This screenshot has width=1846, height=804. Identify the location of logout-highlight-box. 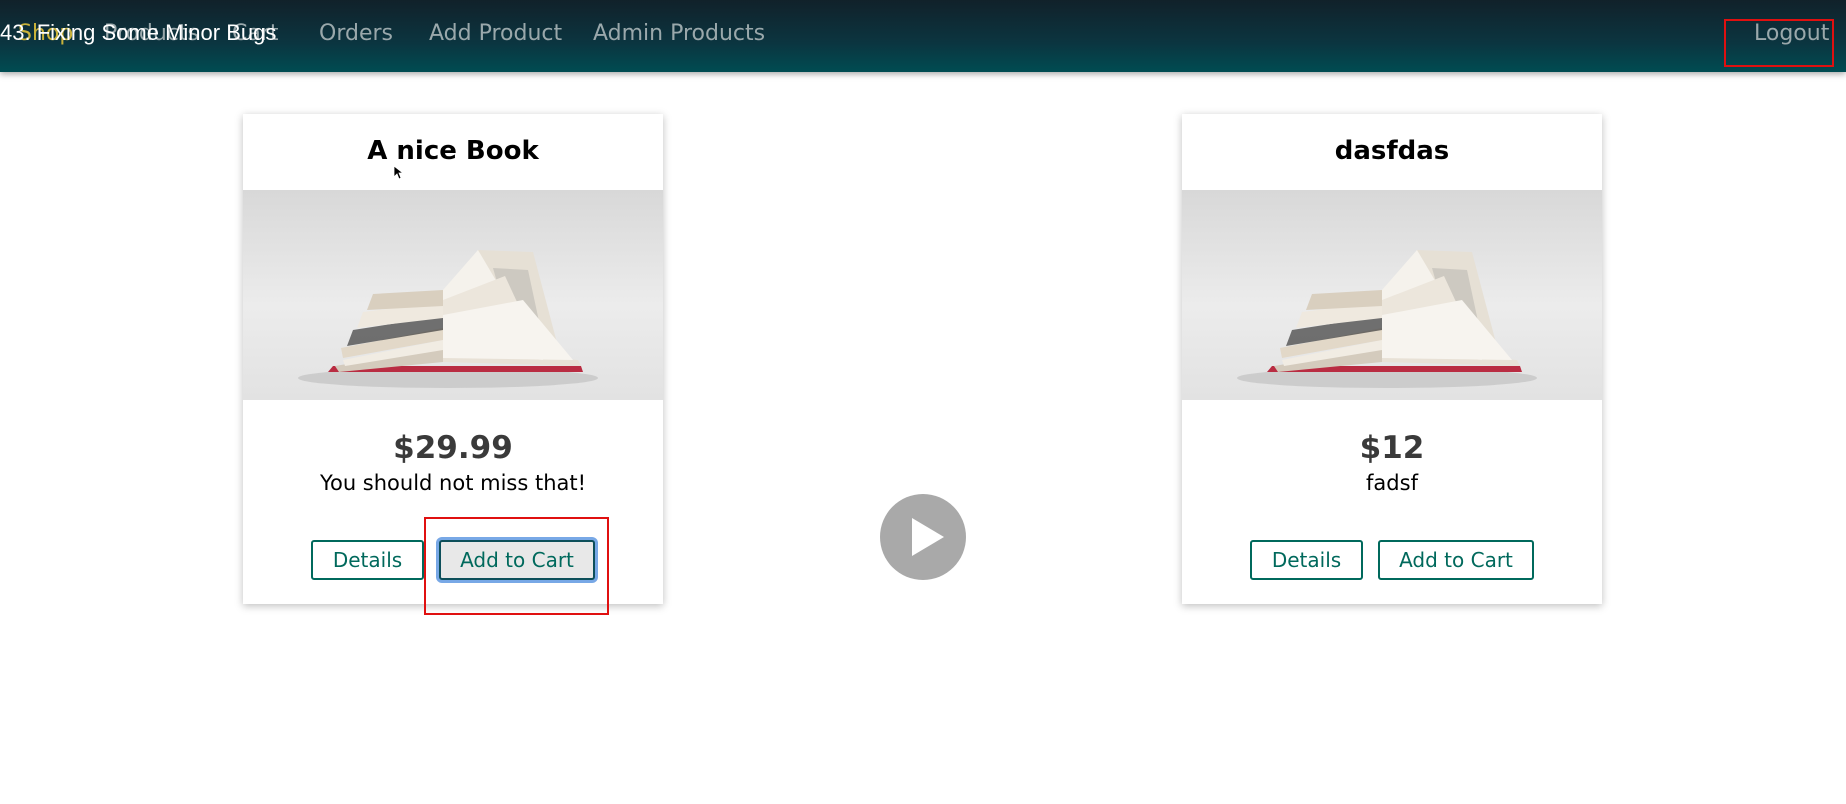
(1779, 43).